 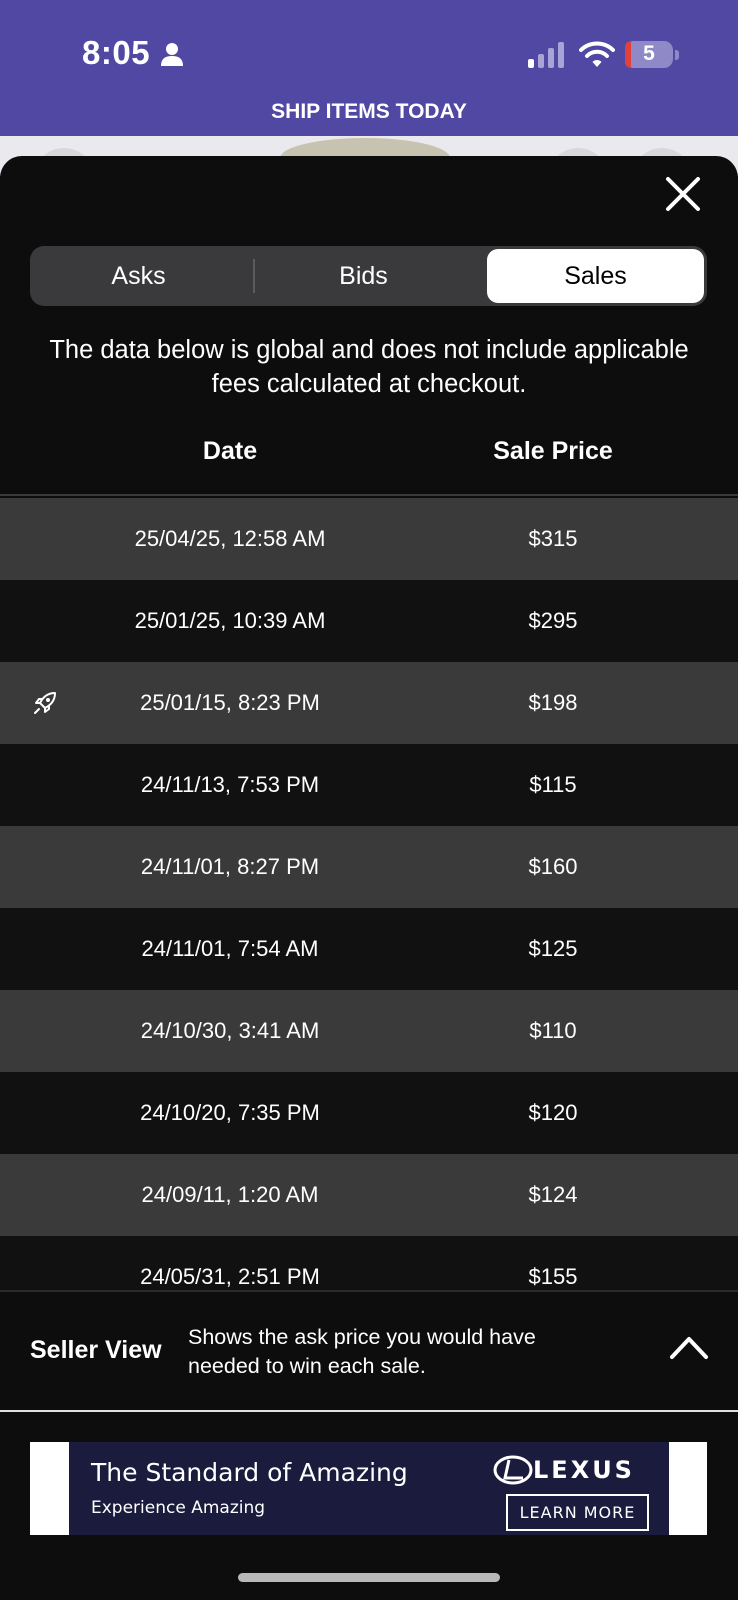 I want to click on table-row: 25/04/25, 12:58 AM $315, so click(x=369, y=539).